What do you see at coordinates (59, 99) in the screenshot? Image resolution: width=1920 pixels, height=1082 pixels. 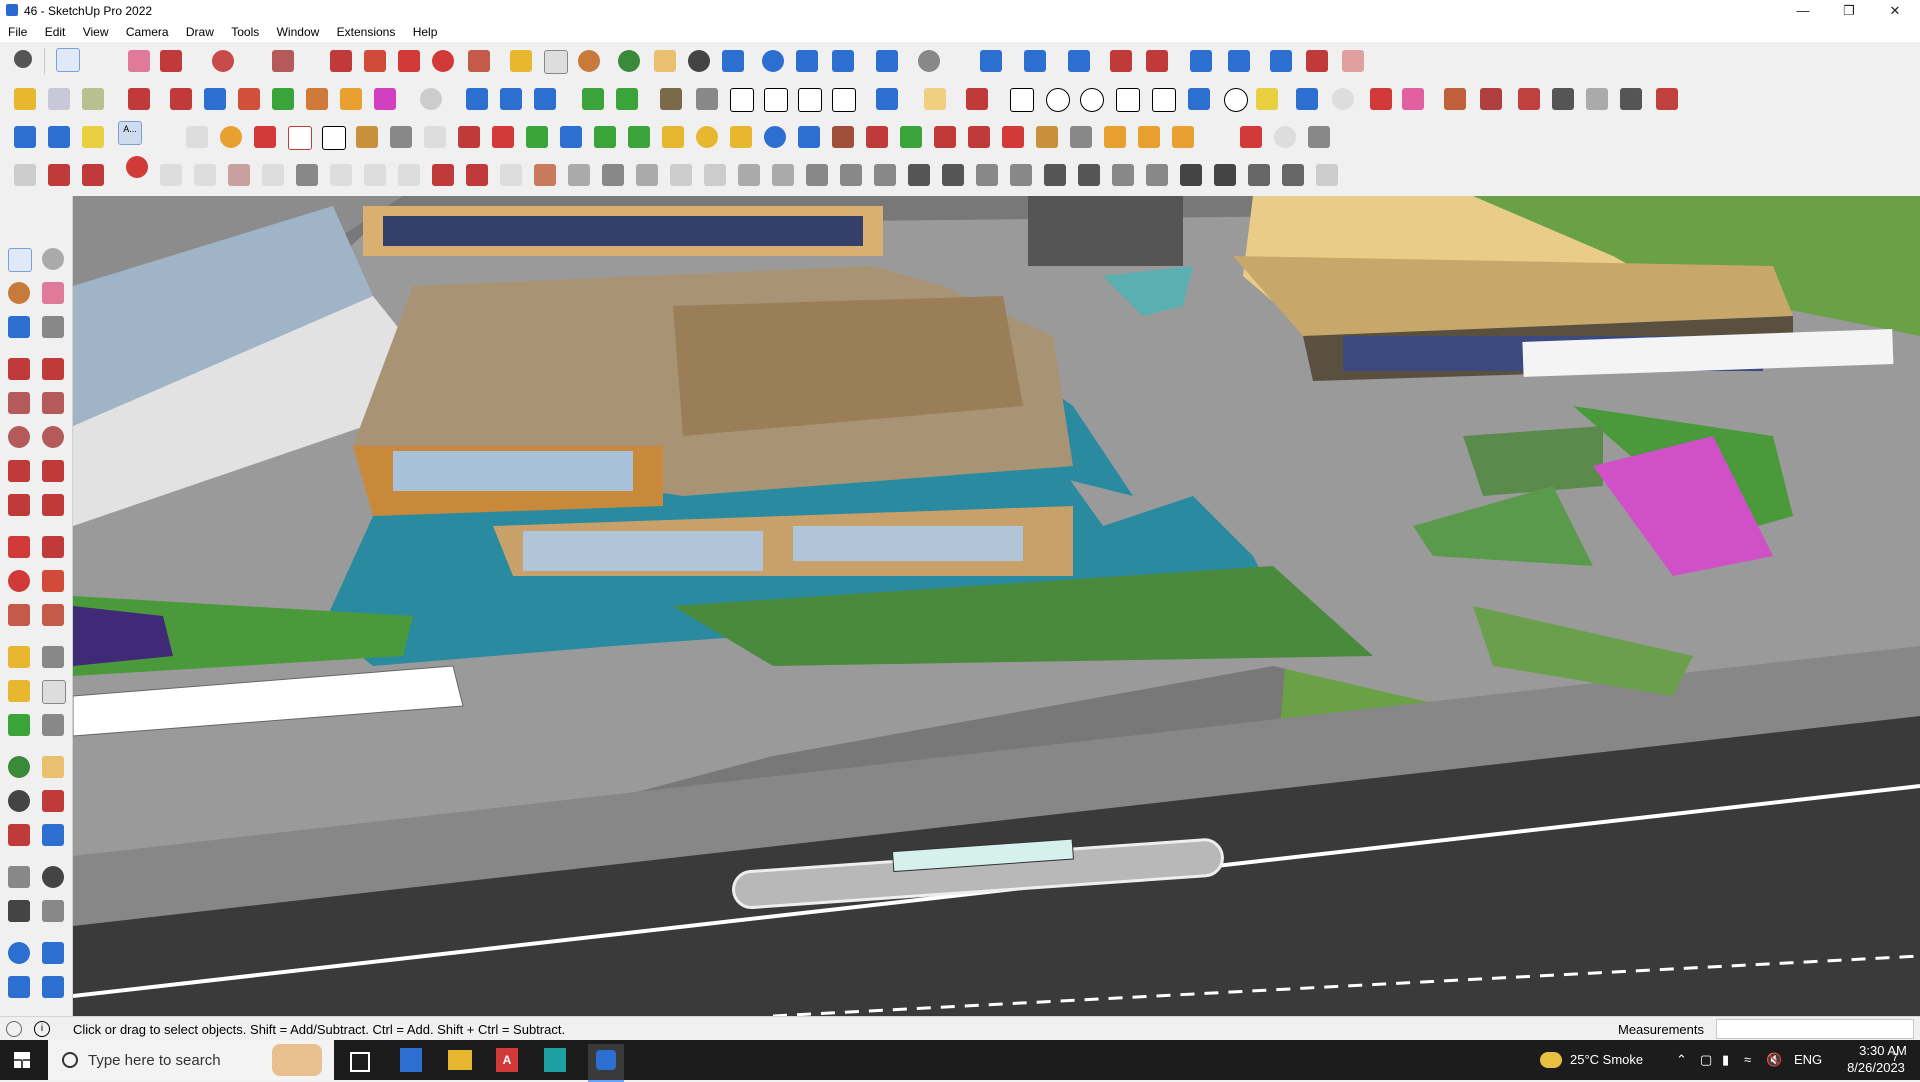 I see `top-view-icon` at bounding box center [59, 99].